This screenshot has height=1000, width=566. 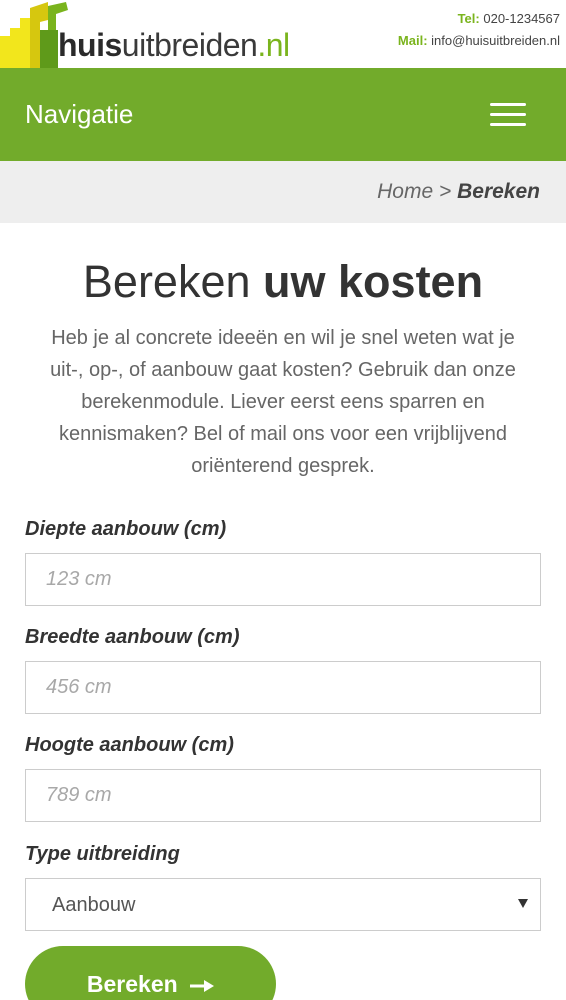 What do you see at coordinates (498, 191) in the screenshot?
I see `breadcrumb-current: Bereken` at bounding box center [498, 191].